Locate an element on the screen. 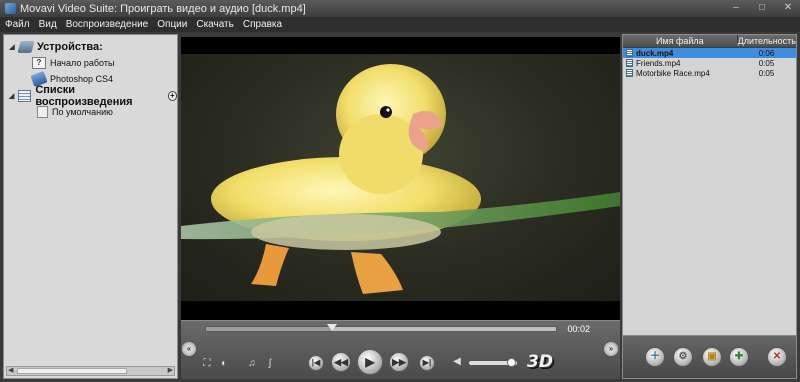  subtitles-icon: ʃ is located at coordinates (270, 364).